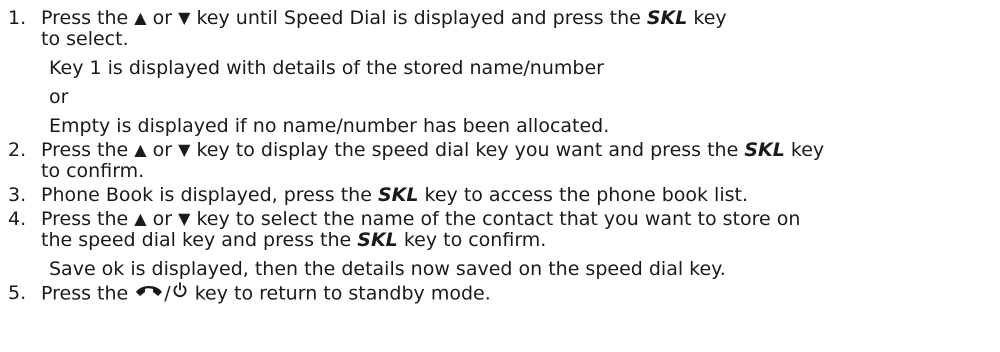 This screenshot has width=1000, height=352. I want to click on step-number: 5., so click(17, 293).